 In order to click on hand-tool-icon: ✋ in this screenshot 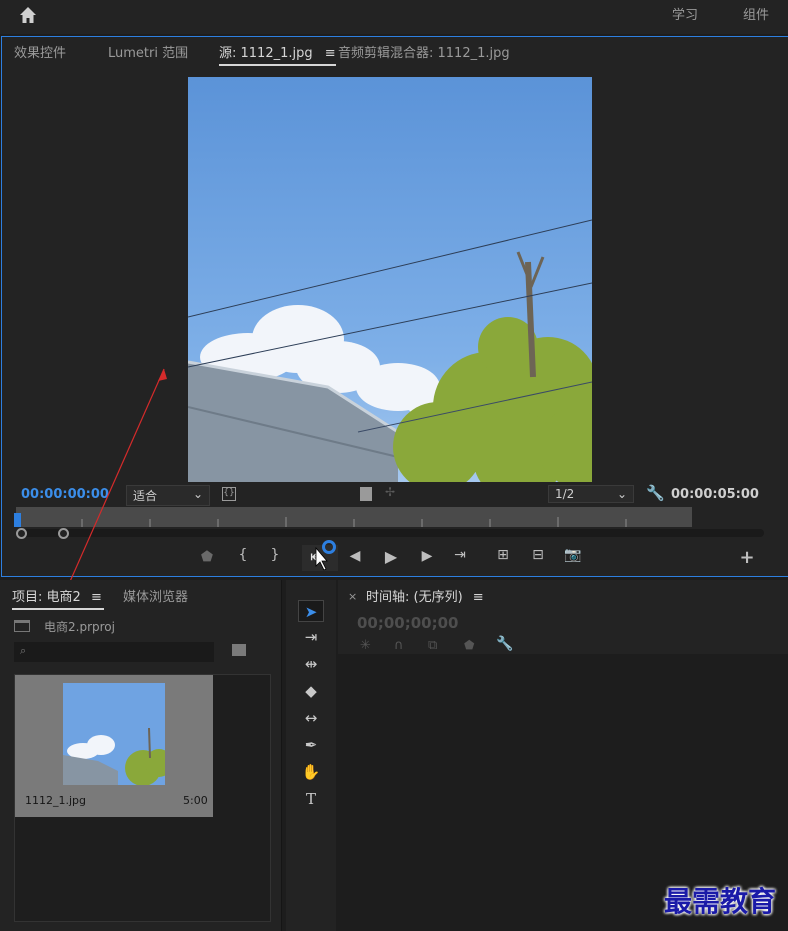, I will do `click(311, 772)`.